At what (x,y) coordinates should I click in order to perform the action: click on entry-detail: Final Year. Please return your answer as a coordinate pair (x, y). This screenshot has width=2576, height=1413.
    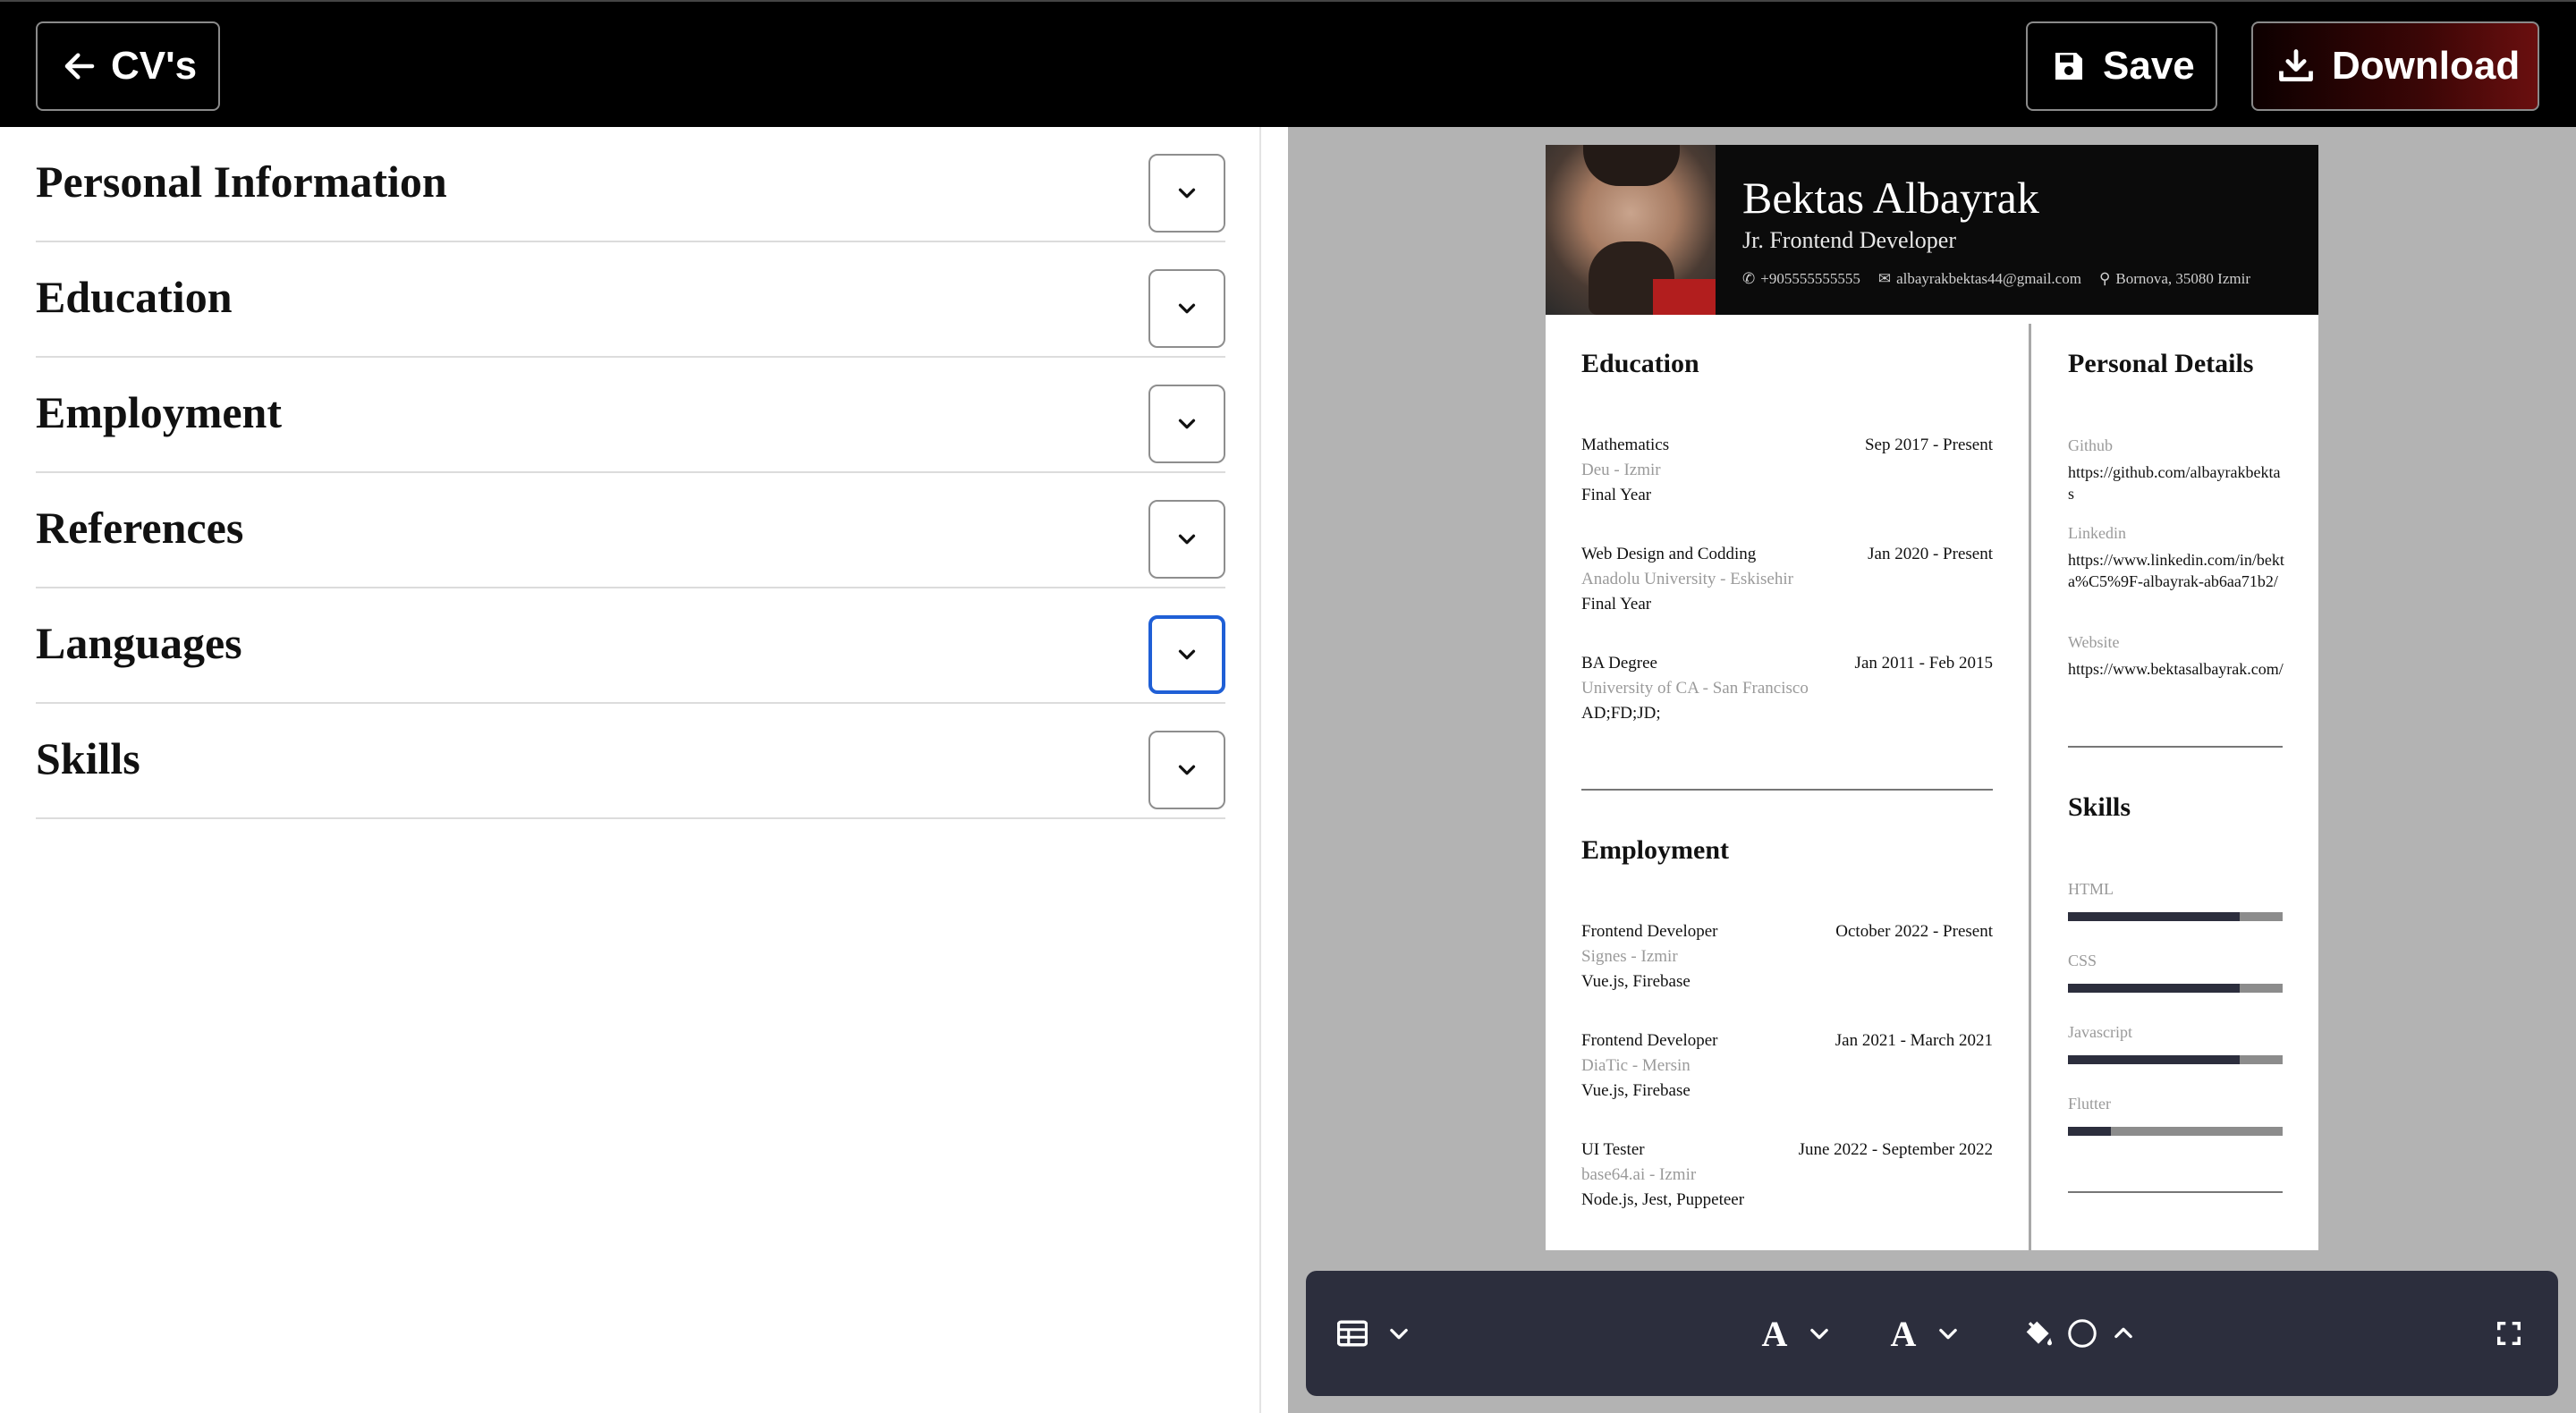
    Looking at the image, I should click on (1616, 495).